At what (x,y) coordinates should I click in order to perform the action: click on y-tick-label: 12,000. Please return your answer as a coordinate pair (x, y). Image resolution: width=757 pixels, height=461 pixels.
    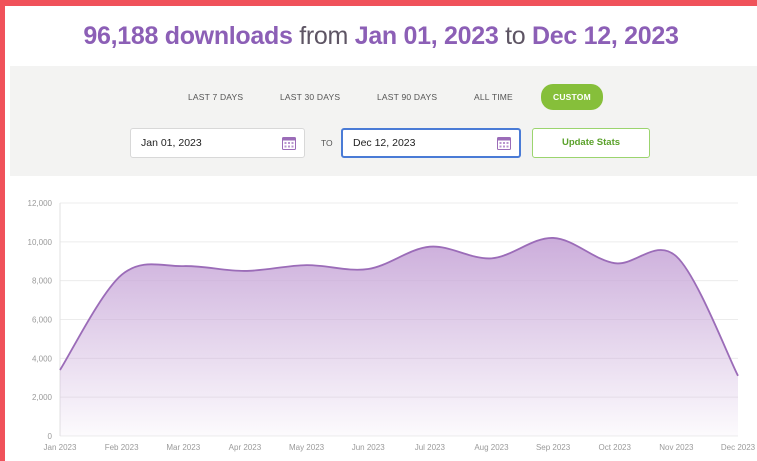
    Looking at the image, I should click on (40, 203).